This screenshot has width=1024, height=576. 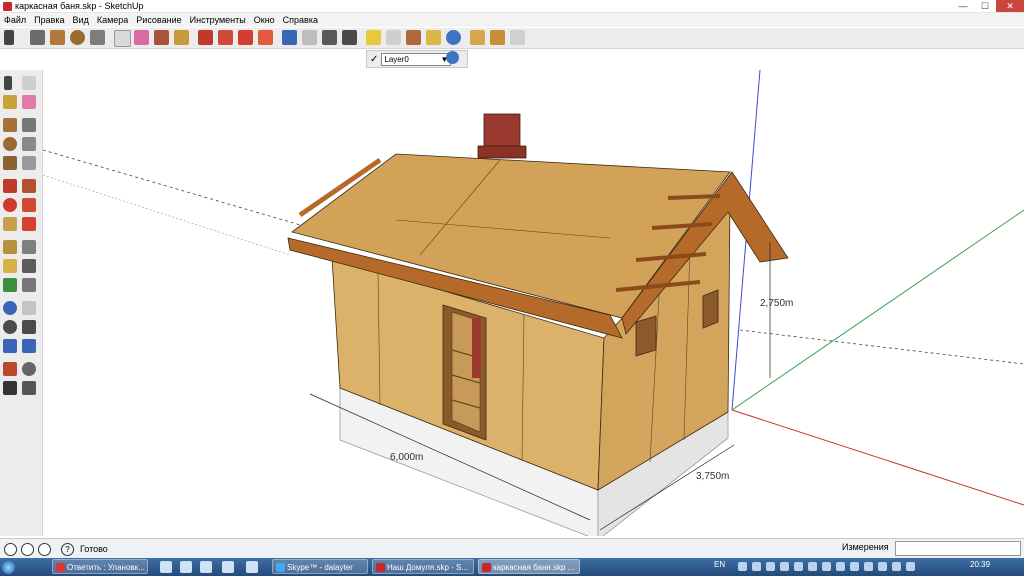 I want to click on scale-icon, so click(x=265, y=37).